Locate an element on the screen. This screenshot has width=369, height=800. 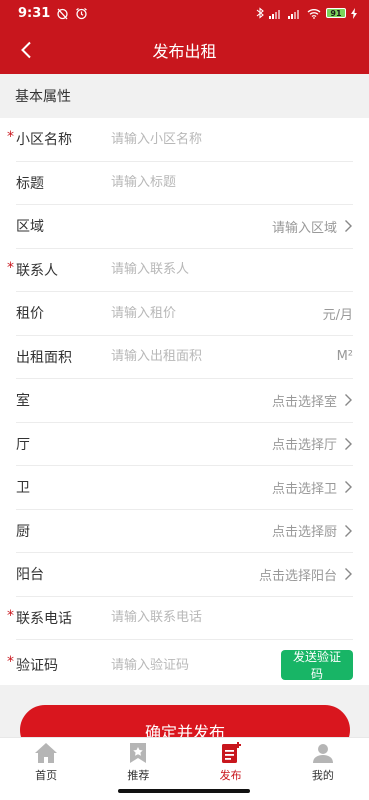
area-input is located at coordinates (224, 357).